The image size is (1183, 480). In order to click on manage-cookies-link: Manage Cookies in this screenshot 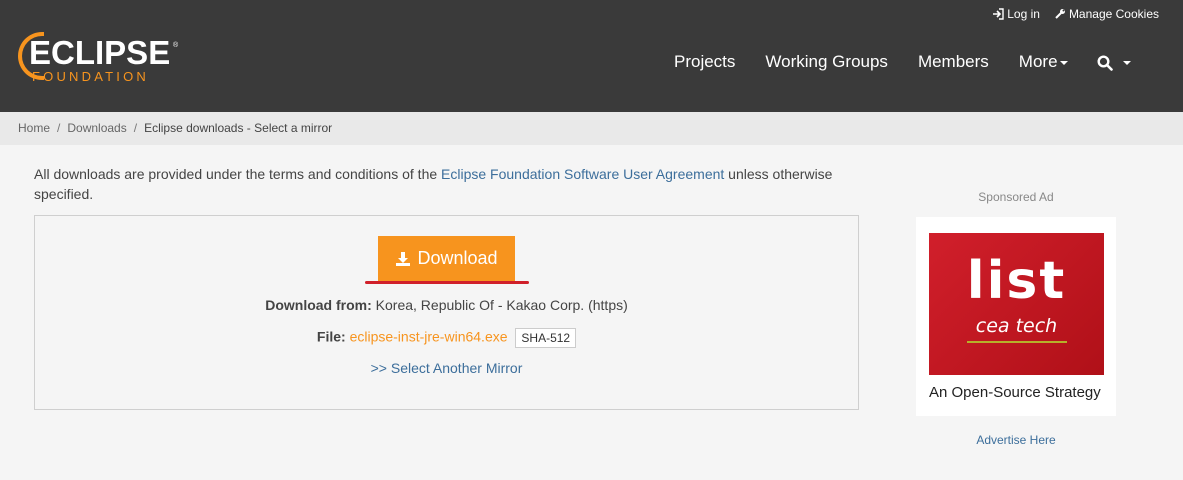, I will do `click(1106, 14)`.